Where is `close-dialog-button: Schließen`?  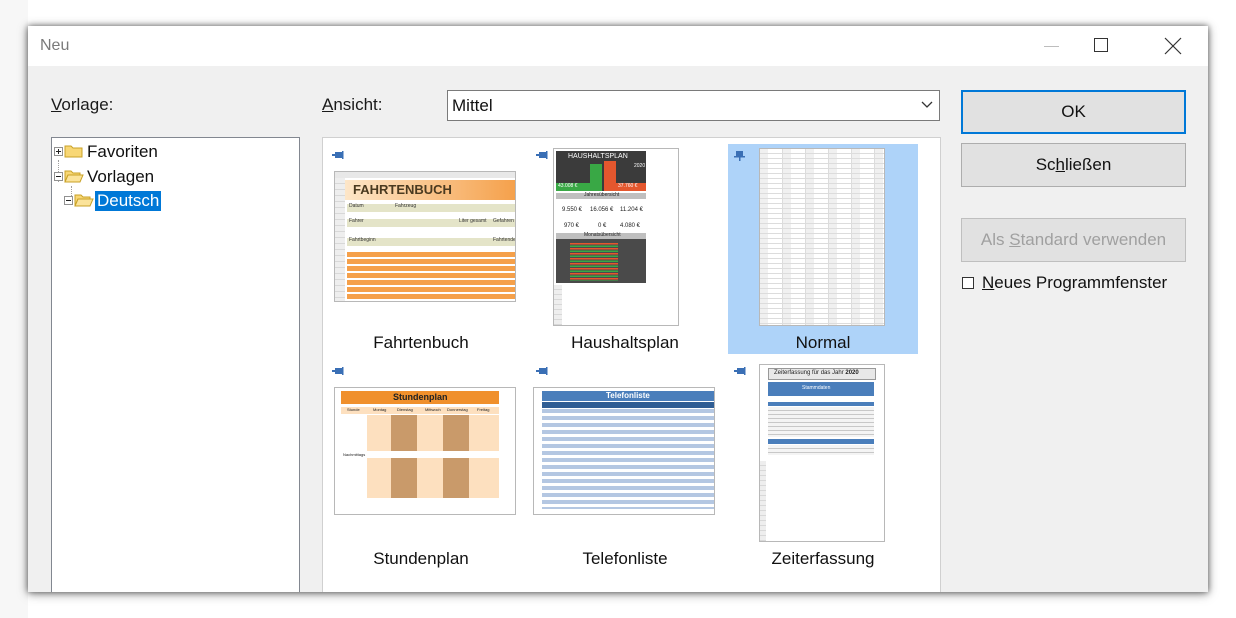
close-dialog-button: Schließen is located at coordinates (1073, 165).